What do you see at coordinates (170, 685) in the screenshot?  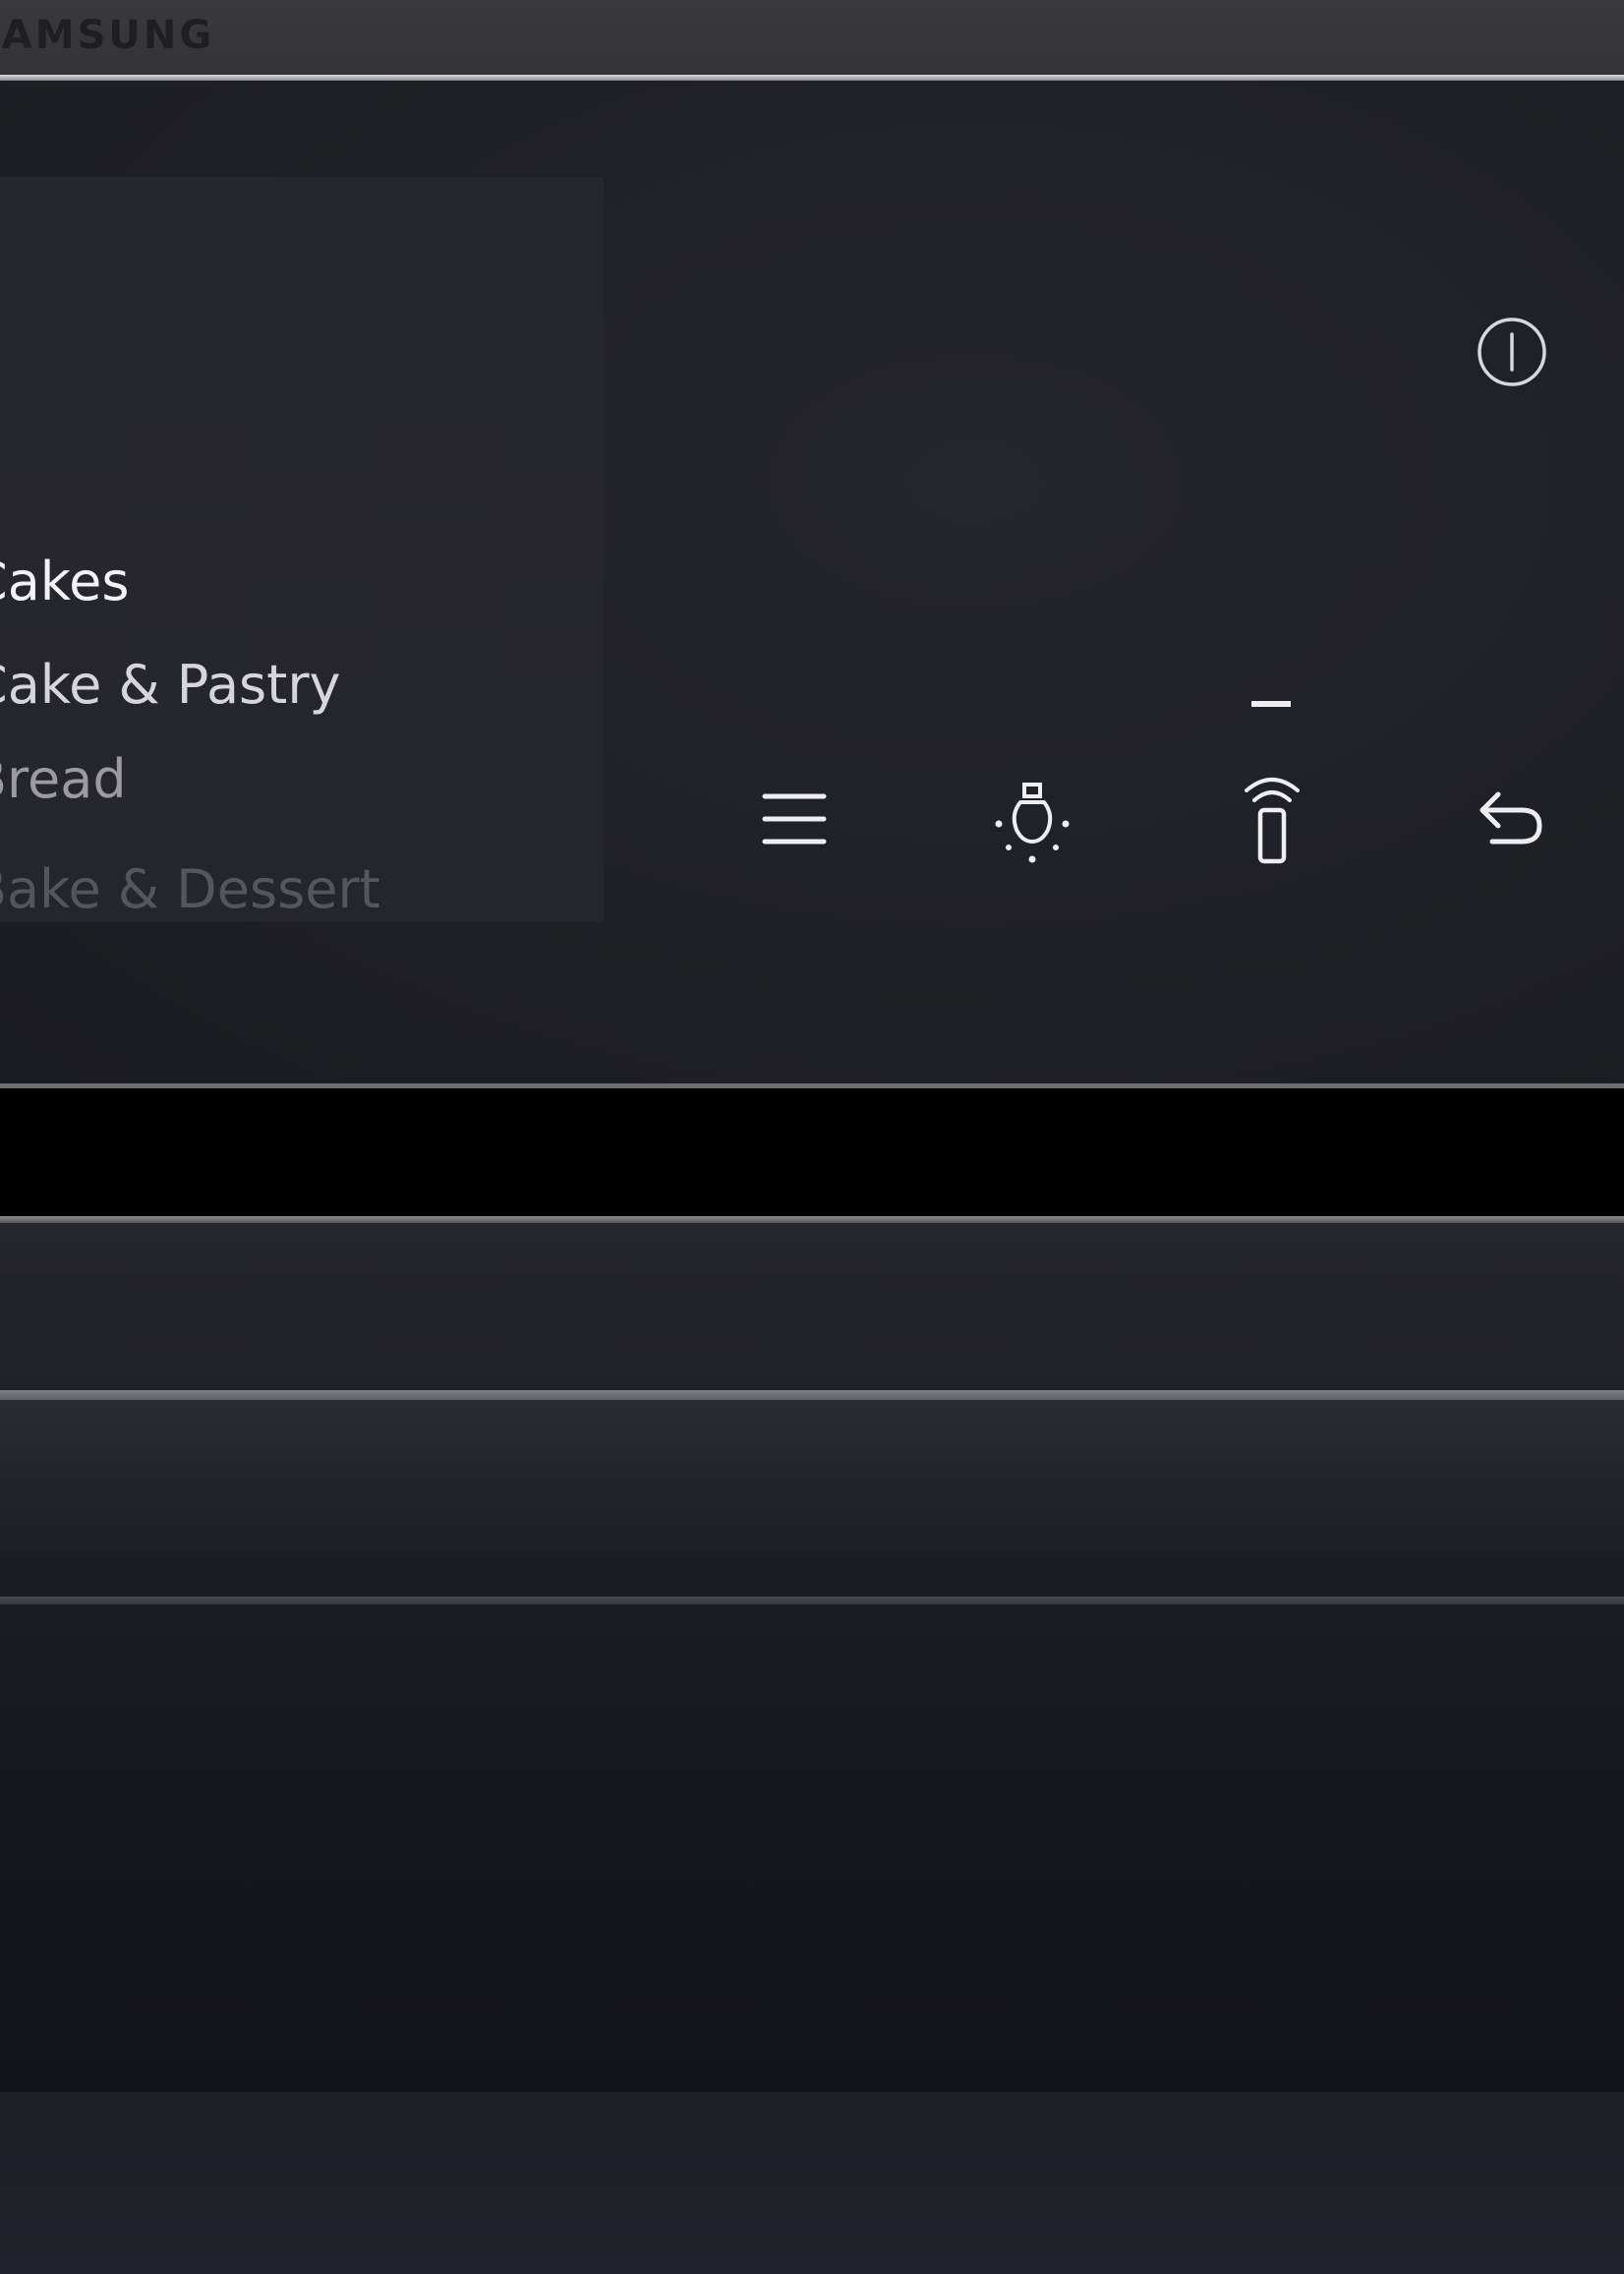 I see `menu-item: Cake & Pastry` at bounding box center [170, 685].